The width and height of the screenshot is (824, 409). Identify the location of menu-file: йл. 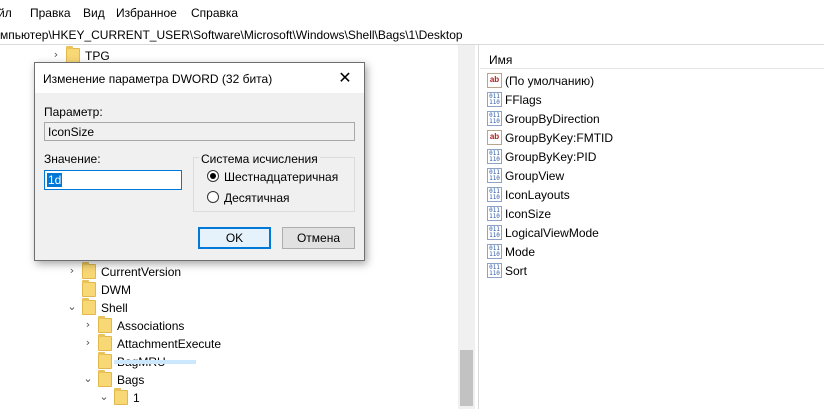
(6, 13).